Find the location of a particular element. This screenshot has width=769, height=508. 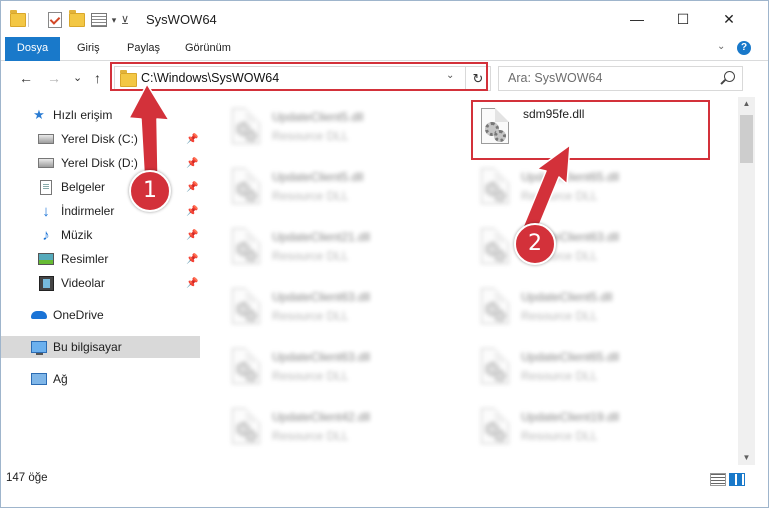

sidebar-item-this-pc: Bu bilgisayar is located at coordinates (100, 347).